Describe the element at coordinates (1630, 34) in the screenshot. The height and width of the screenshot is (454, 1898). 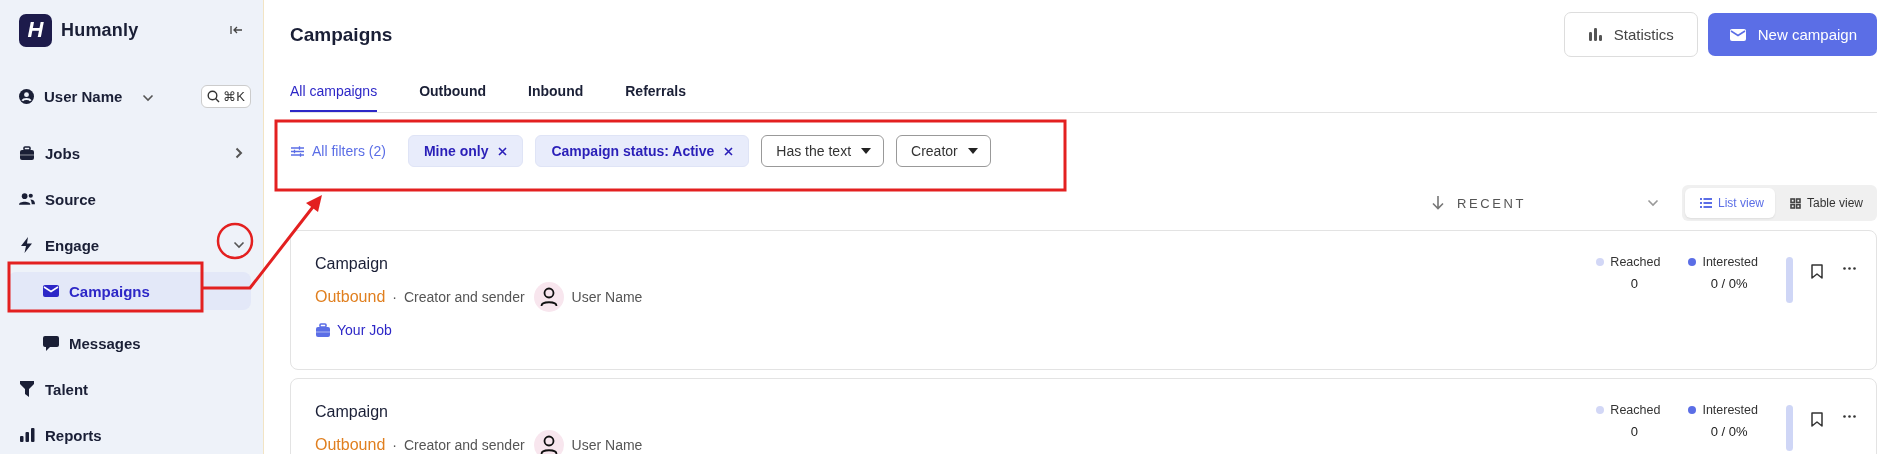
I see `statistics-button: Statistics` at that location.